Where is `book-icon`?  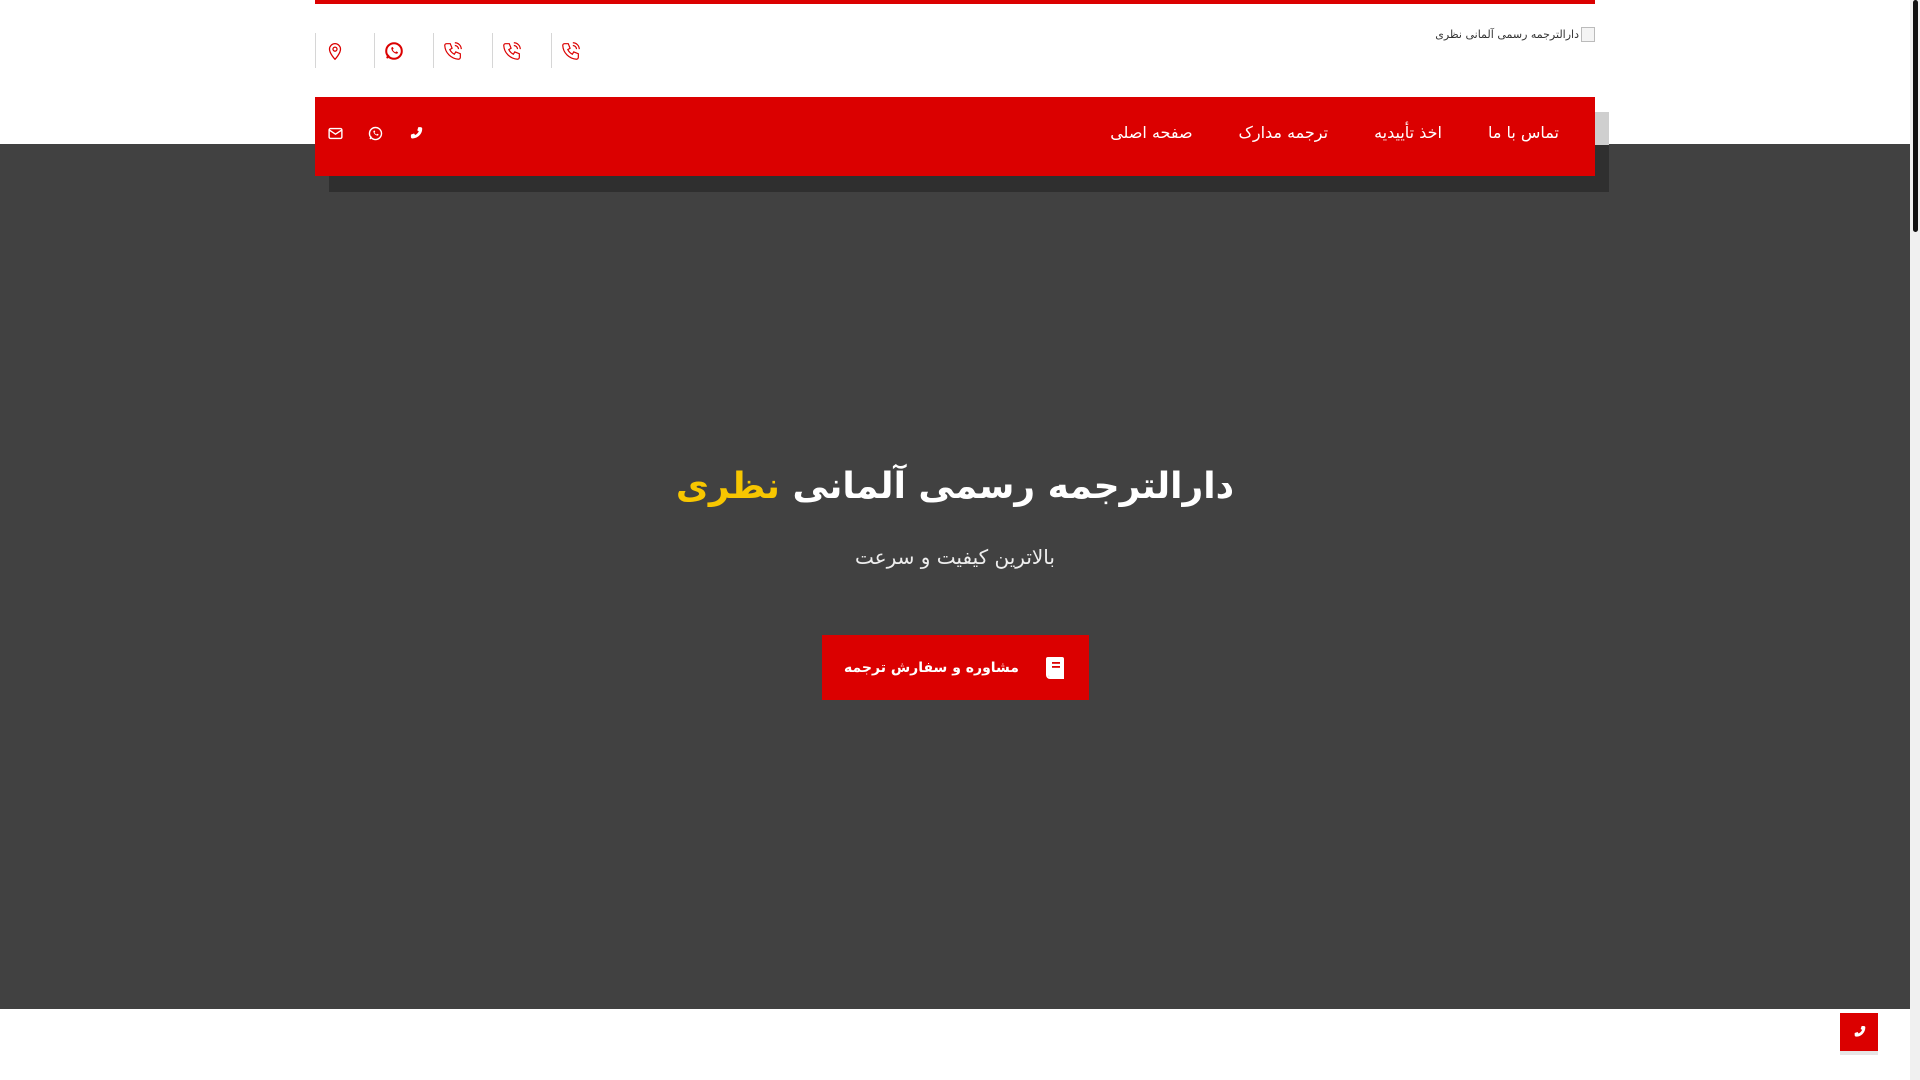 book-icon is located at coordinates (1054, 667).